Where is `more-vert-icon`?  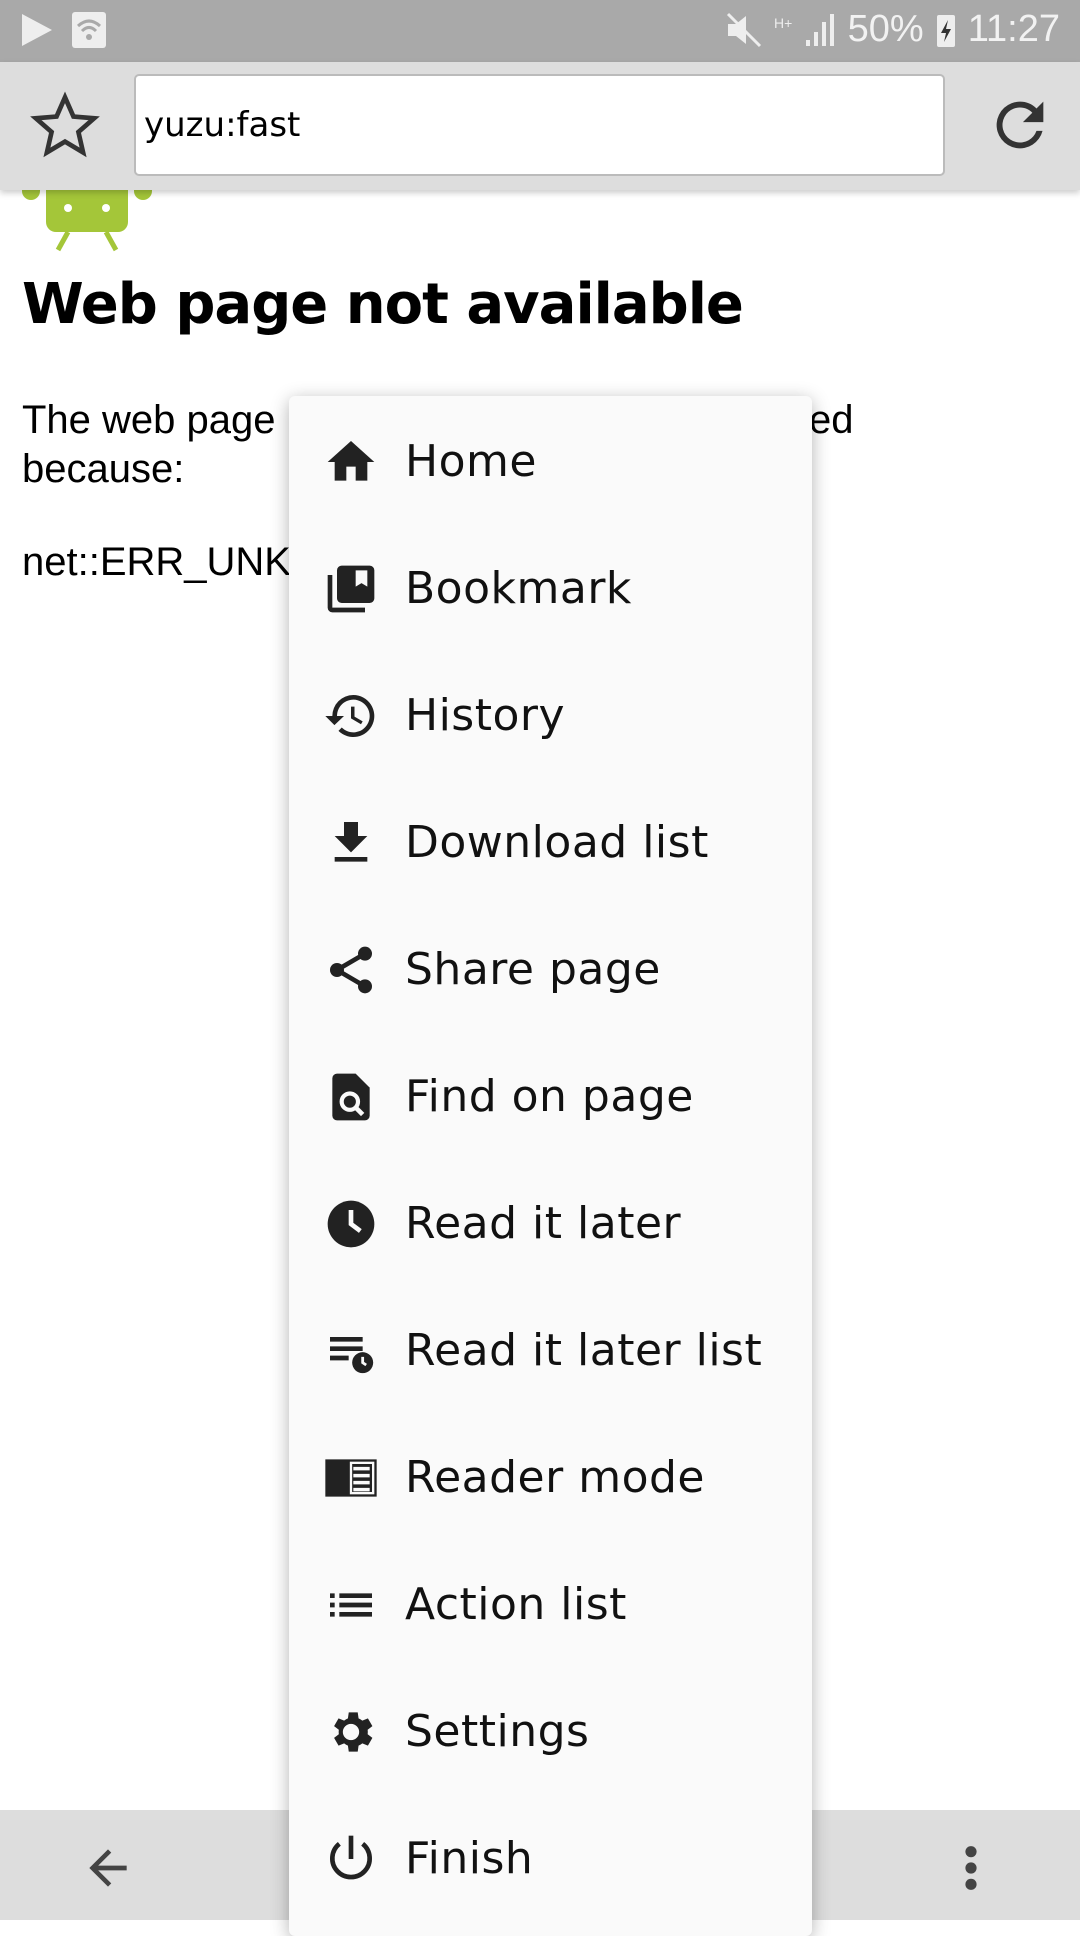
more-vert-icon is located at coordinates (971, 1868).